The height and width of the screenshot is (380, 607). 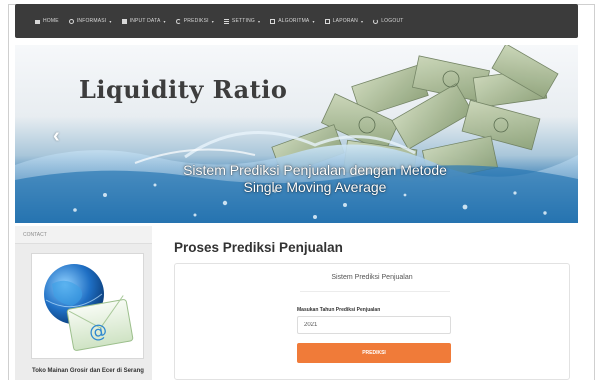 I want to click on page-title: Proses Prediksi Penjualan, so click(x=258, y=247).